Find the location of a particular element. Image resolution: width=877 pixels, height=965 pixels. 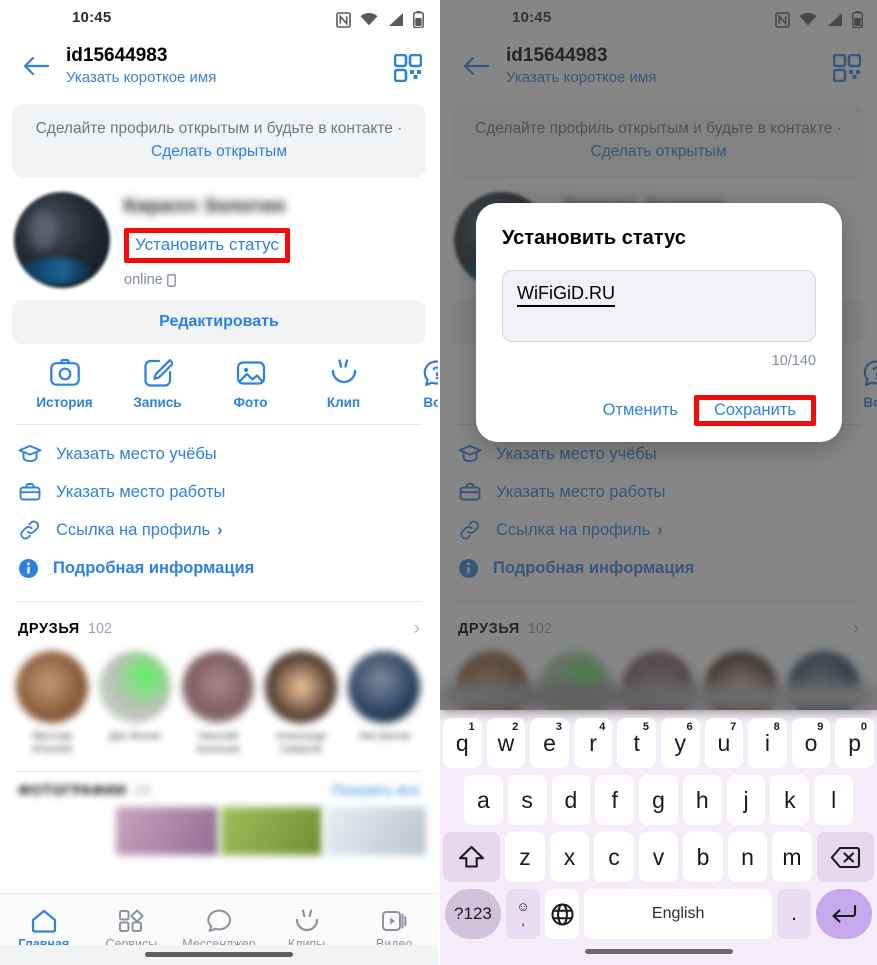

key-z: z is located at coordinates (525, 857).